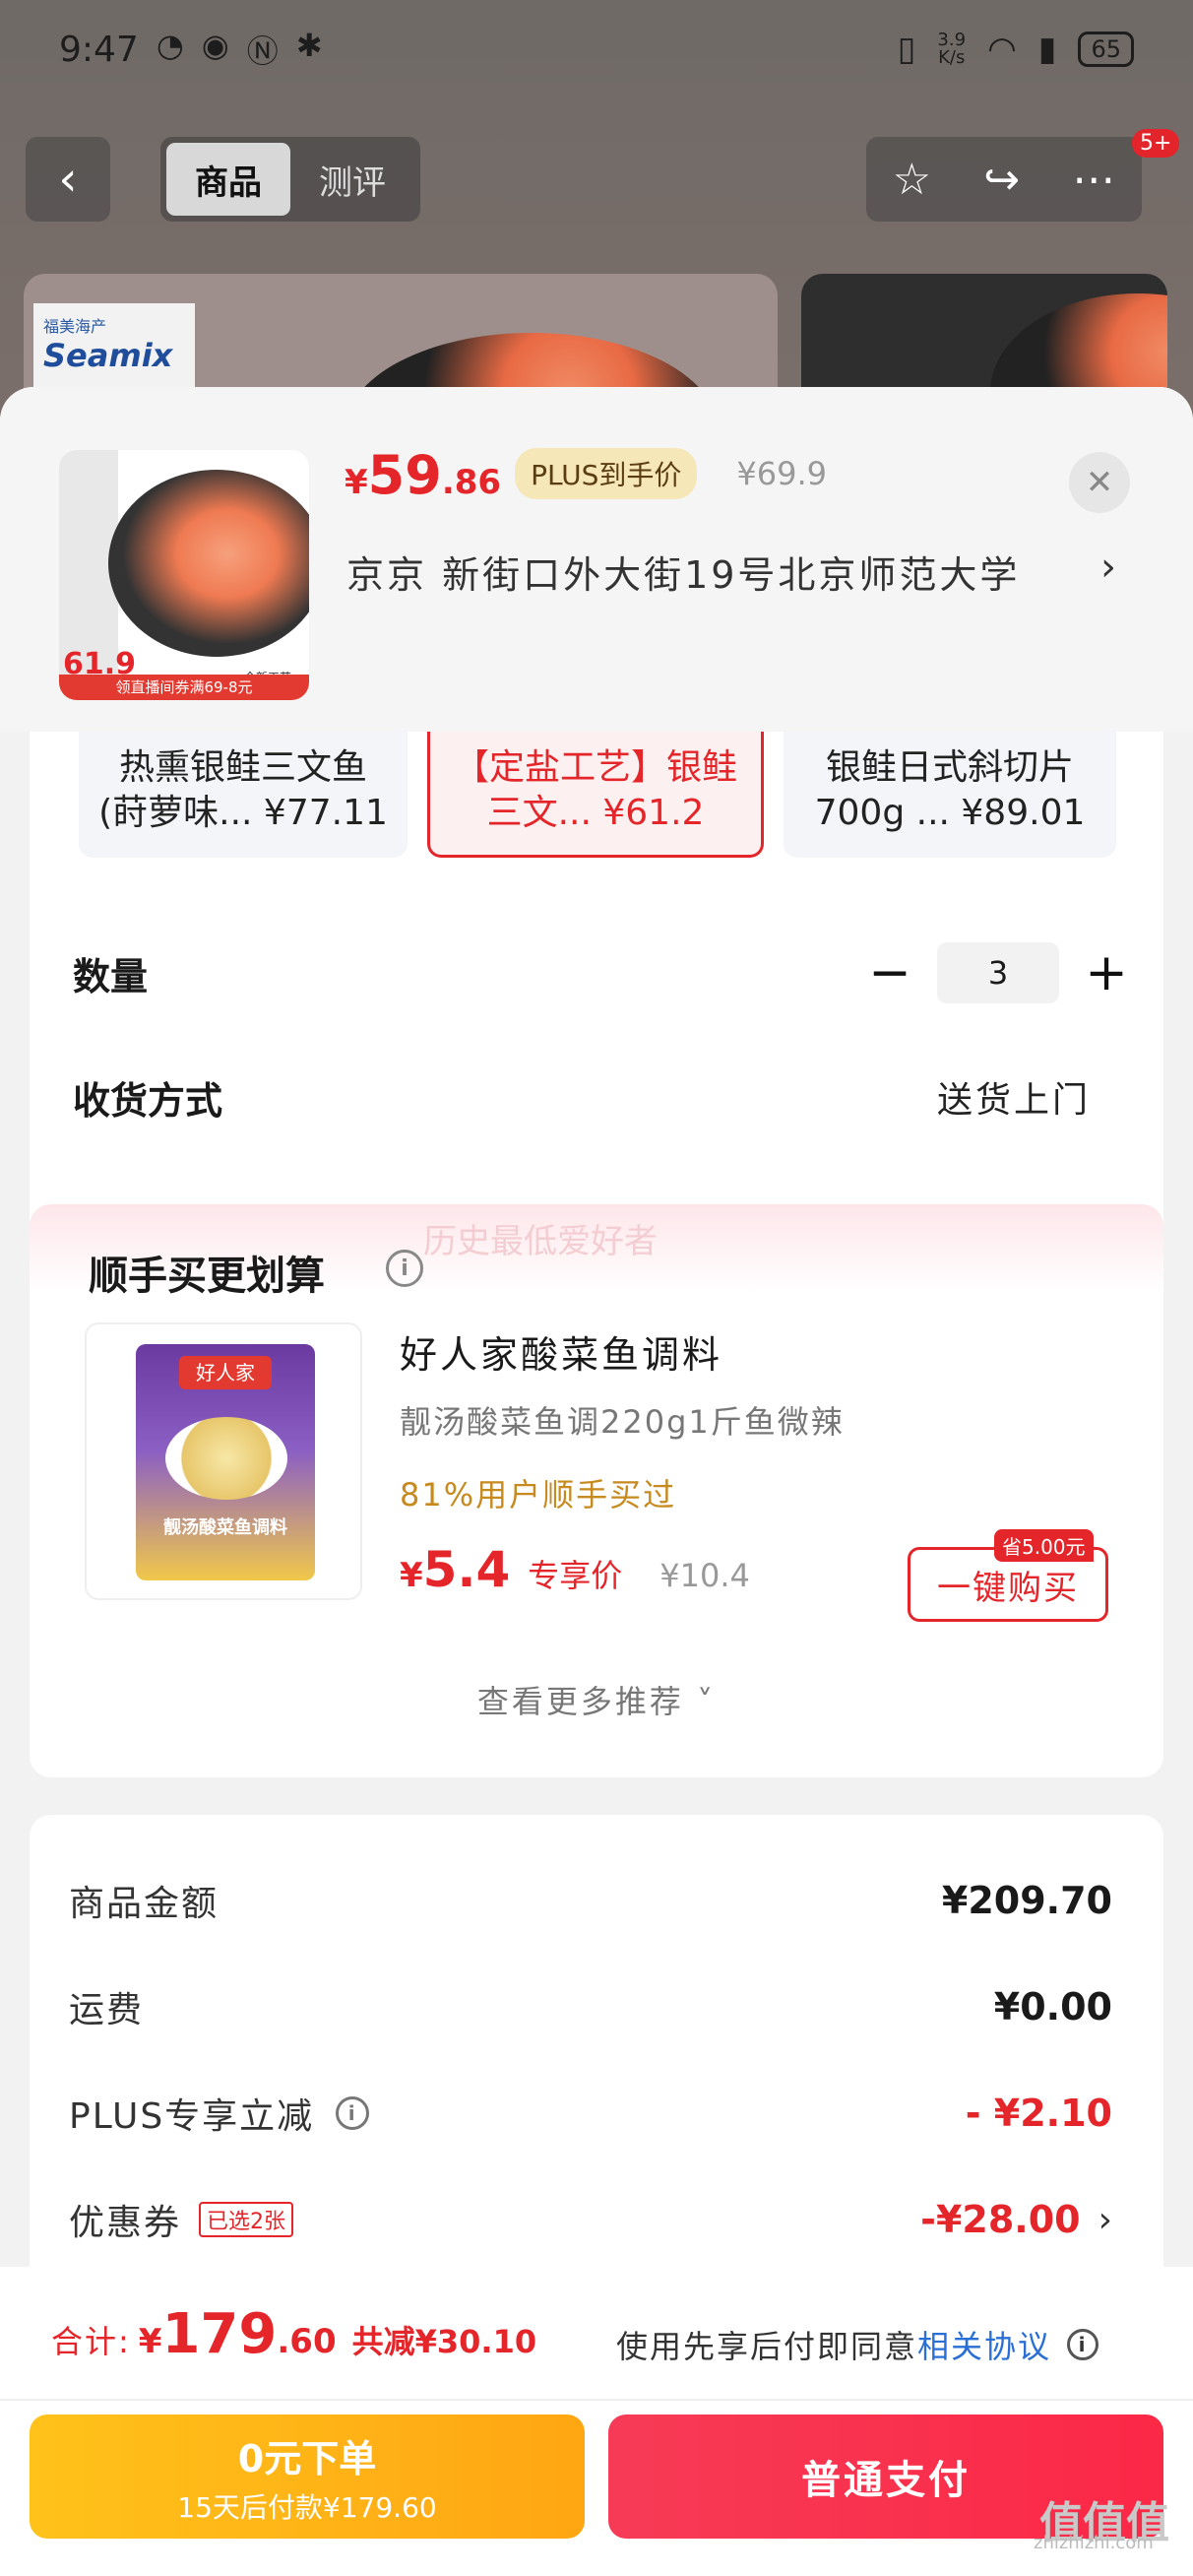  I want to click on variant-price: 700g ... ¥89.01, so click(950, 813).